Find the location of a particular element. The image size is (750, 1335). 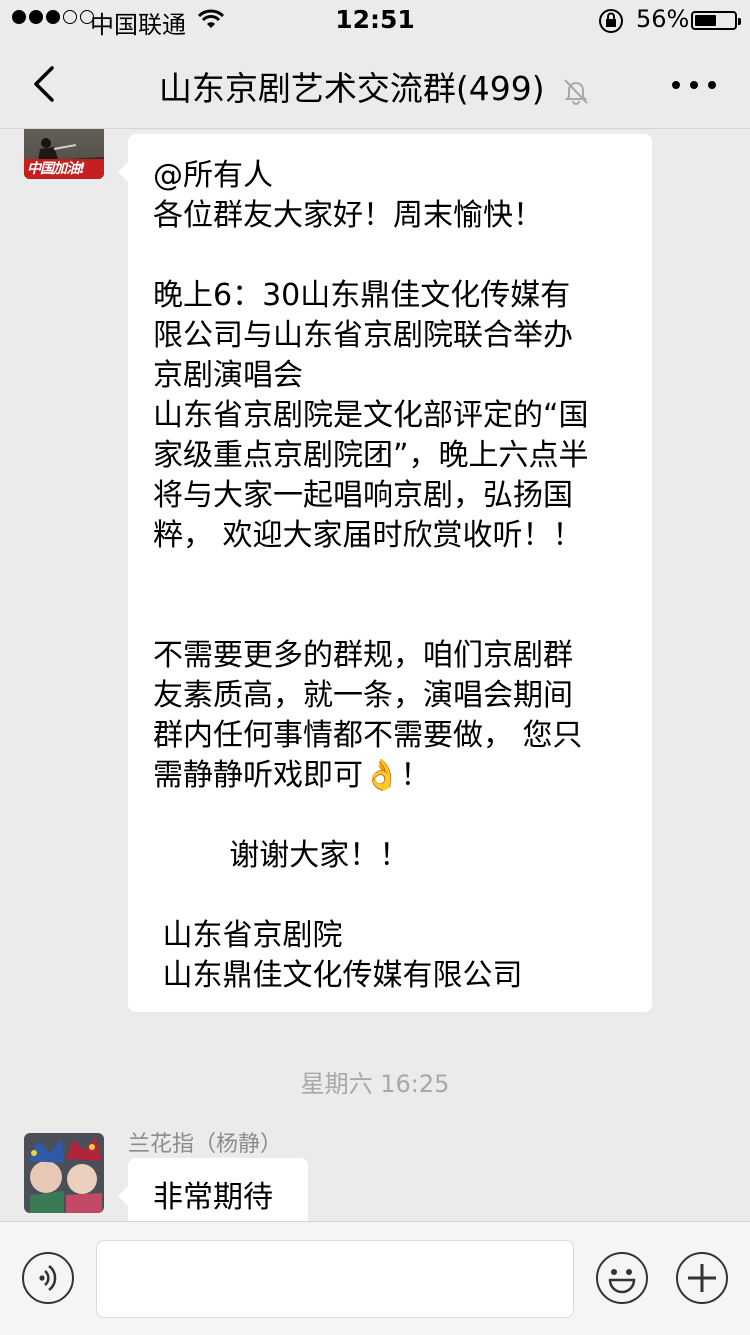

avatar-badge-text: 中国加油! is located at coordinates (56, 169).